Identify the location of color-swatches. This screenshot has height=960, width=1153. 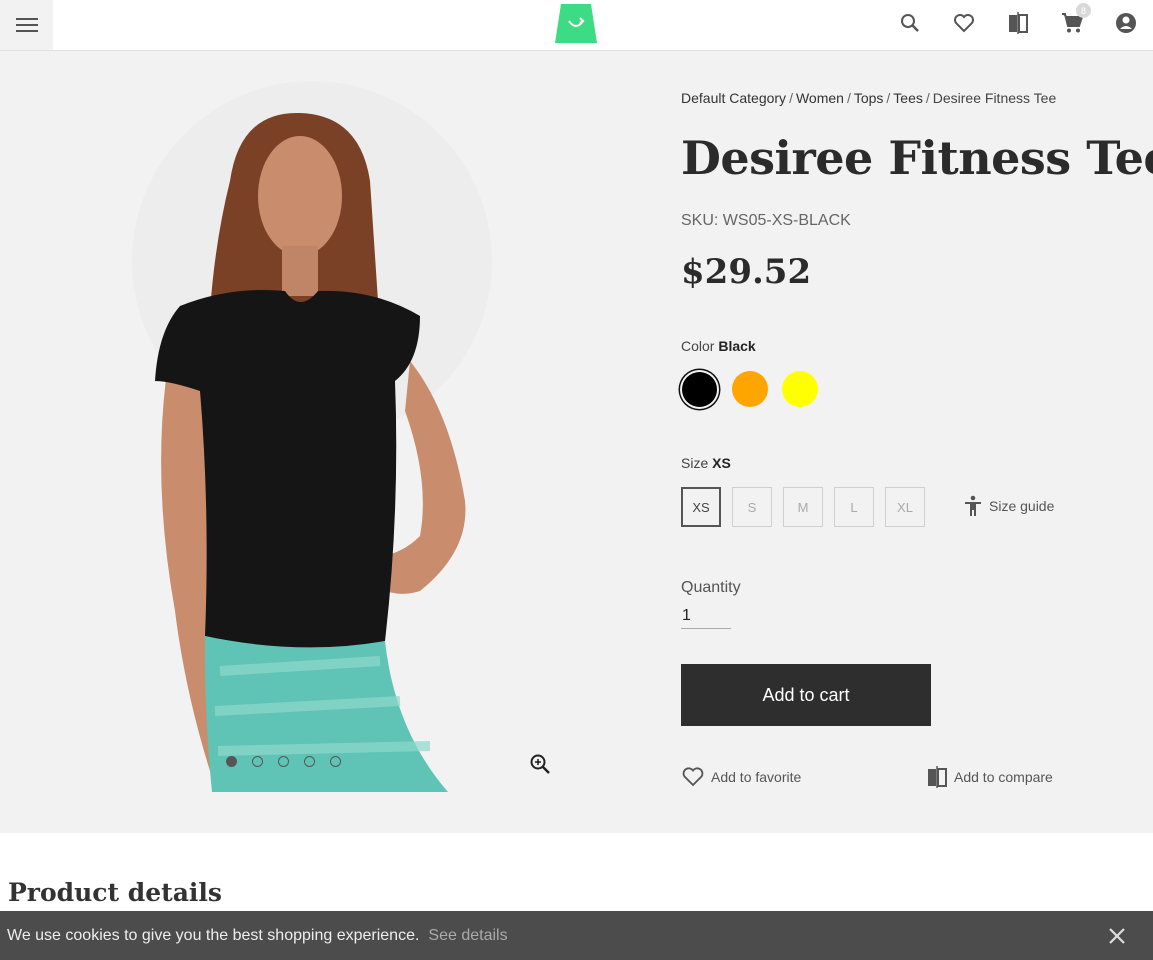
(749, 389).